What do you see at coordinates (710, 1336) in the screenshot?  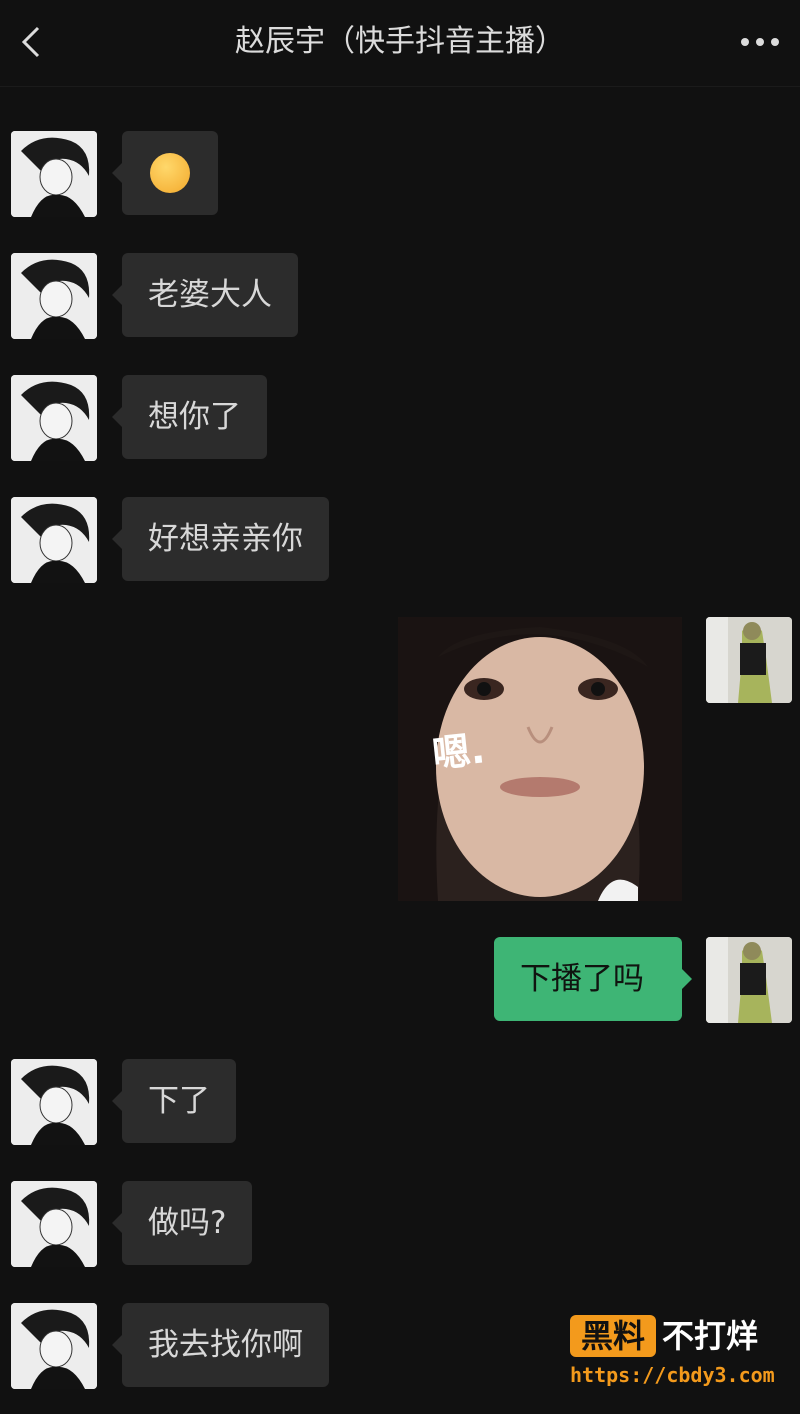 I see `watermark-title: 不打烊` at bounding box center [710, 1336].